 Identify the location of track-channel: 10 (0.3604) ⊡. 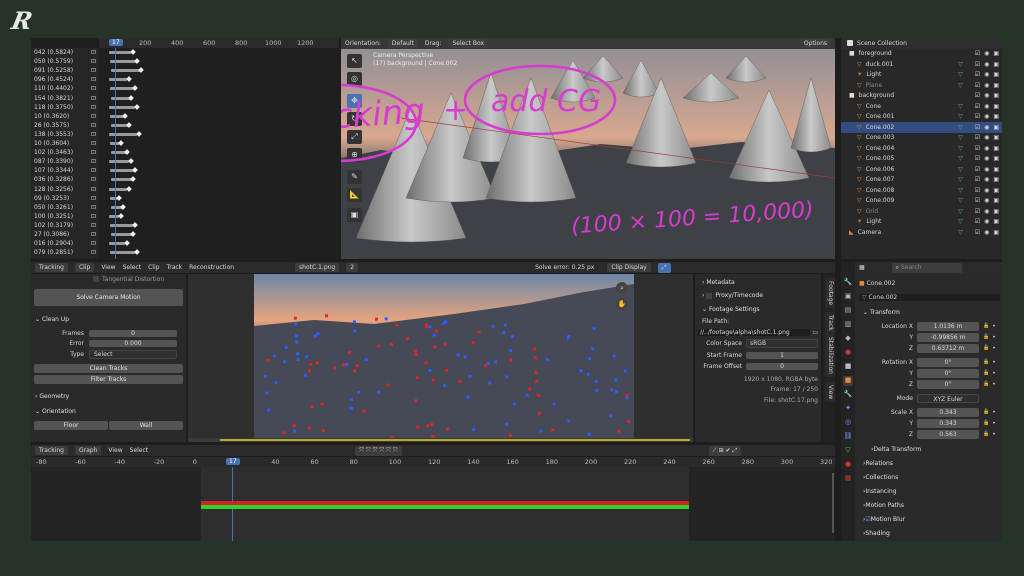
(65, 143).